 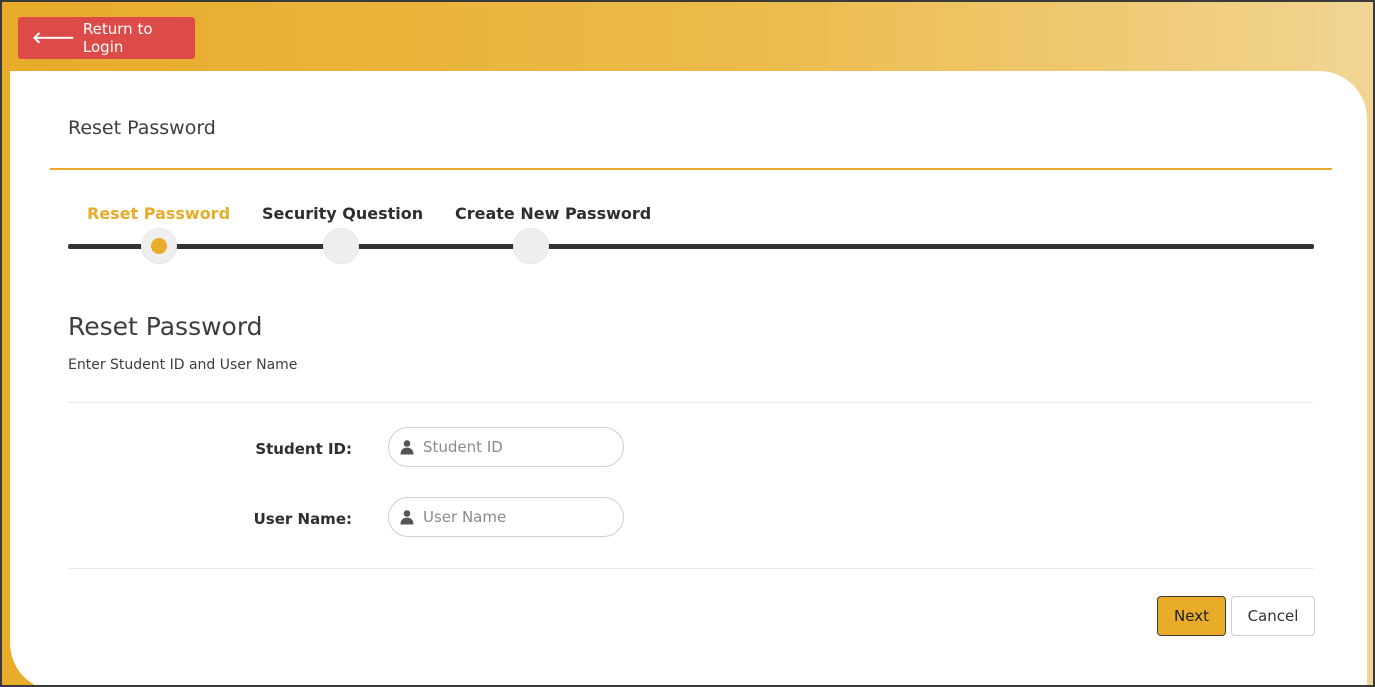 I want to click on form-title: Reset Password, so click(x=165, y=326).